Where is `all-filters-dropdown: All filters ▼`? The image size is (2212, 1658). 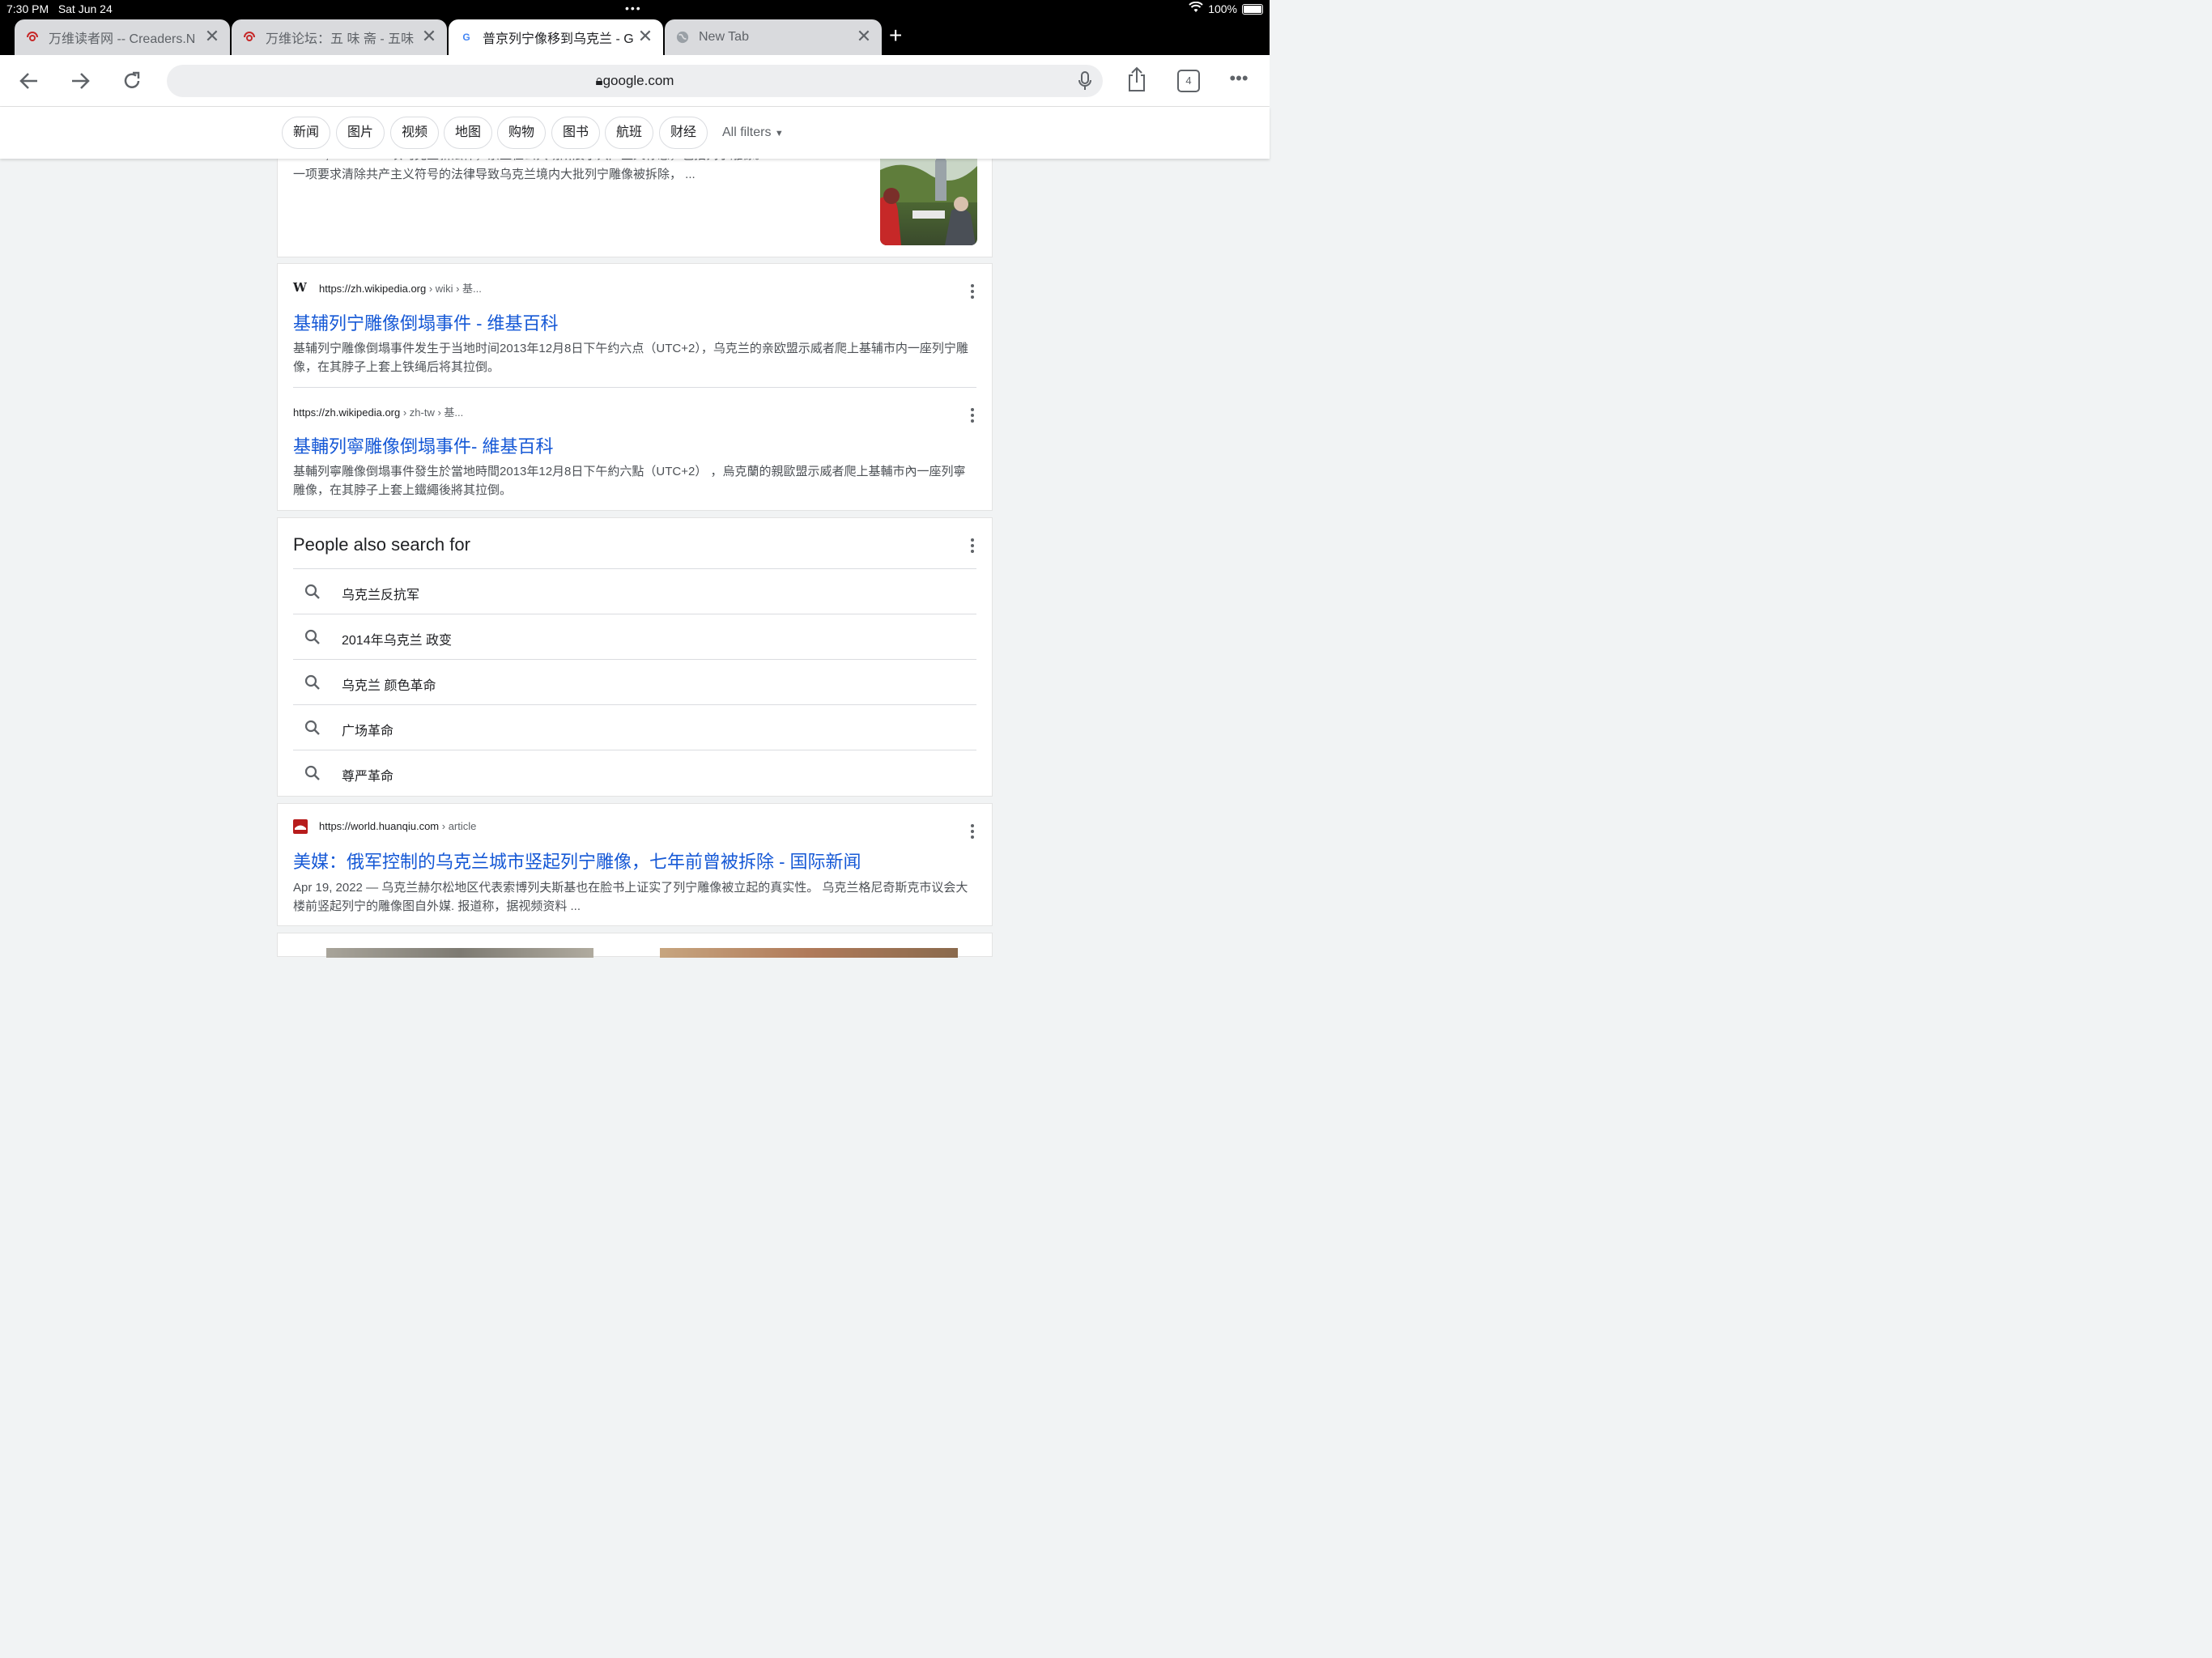 all-filters-dropdown: All filters ▼ is located at coordinates (753, 132).